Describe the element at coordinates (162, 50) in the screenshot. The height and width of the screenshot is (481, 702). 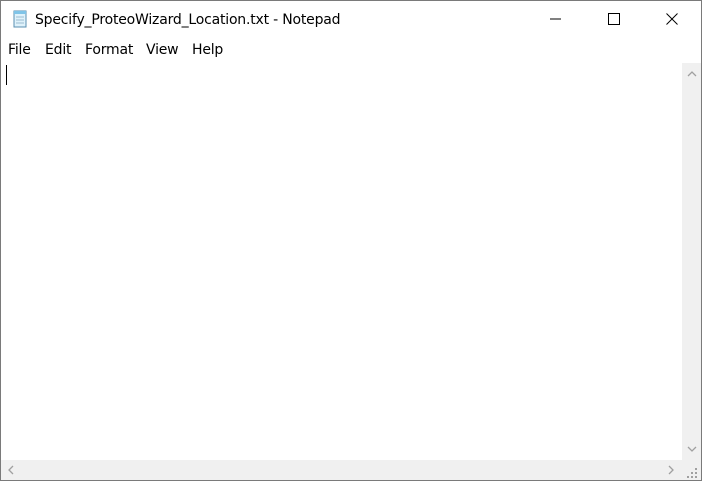
I see `menu-view: View` at that location.